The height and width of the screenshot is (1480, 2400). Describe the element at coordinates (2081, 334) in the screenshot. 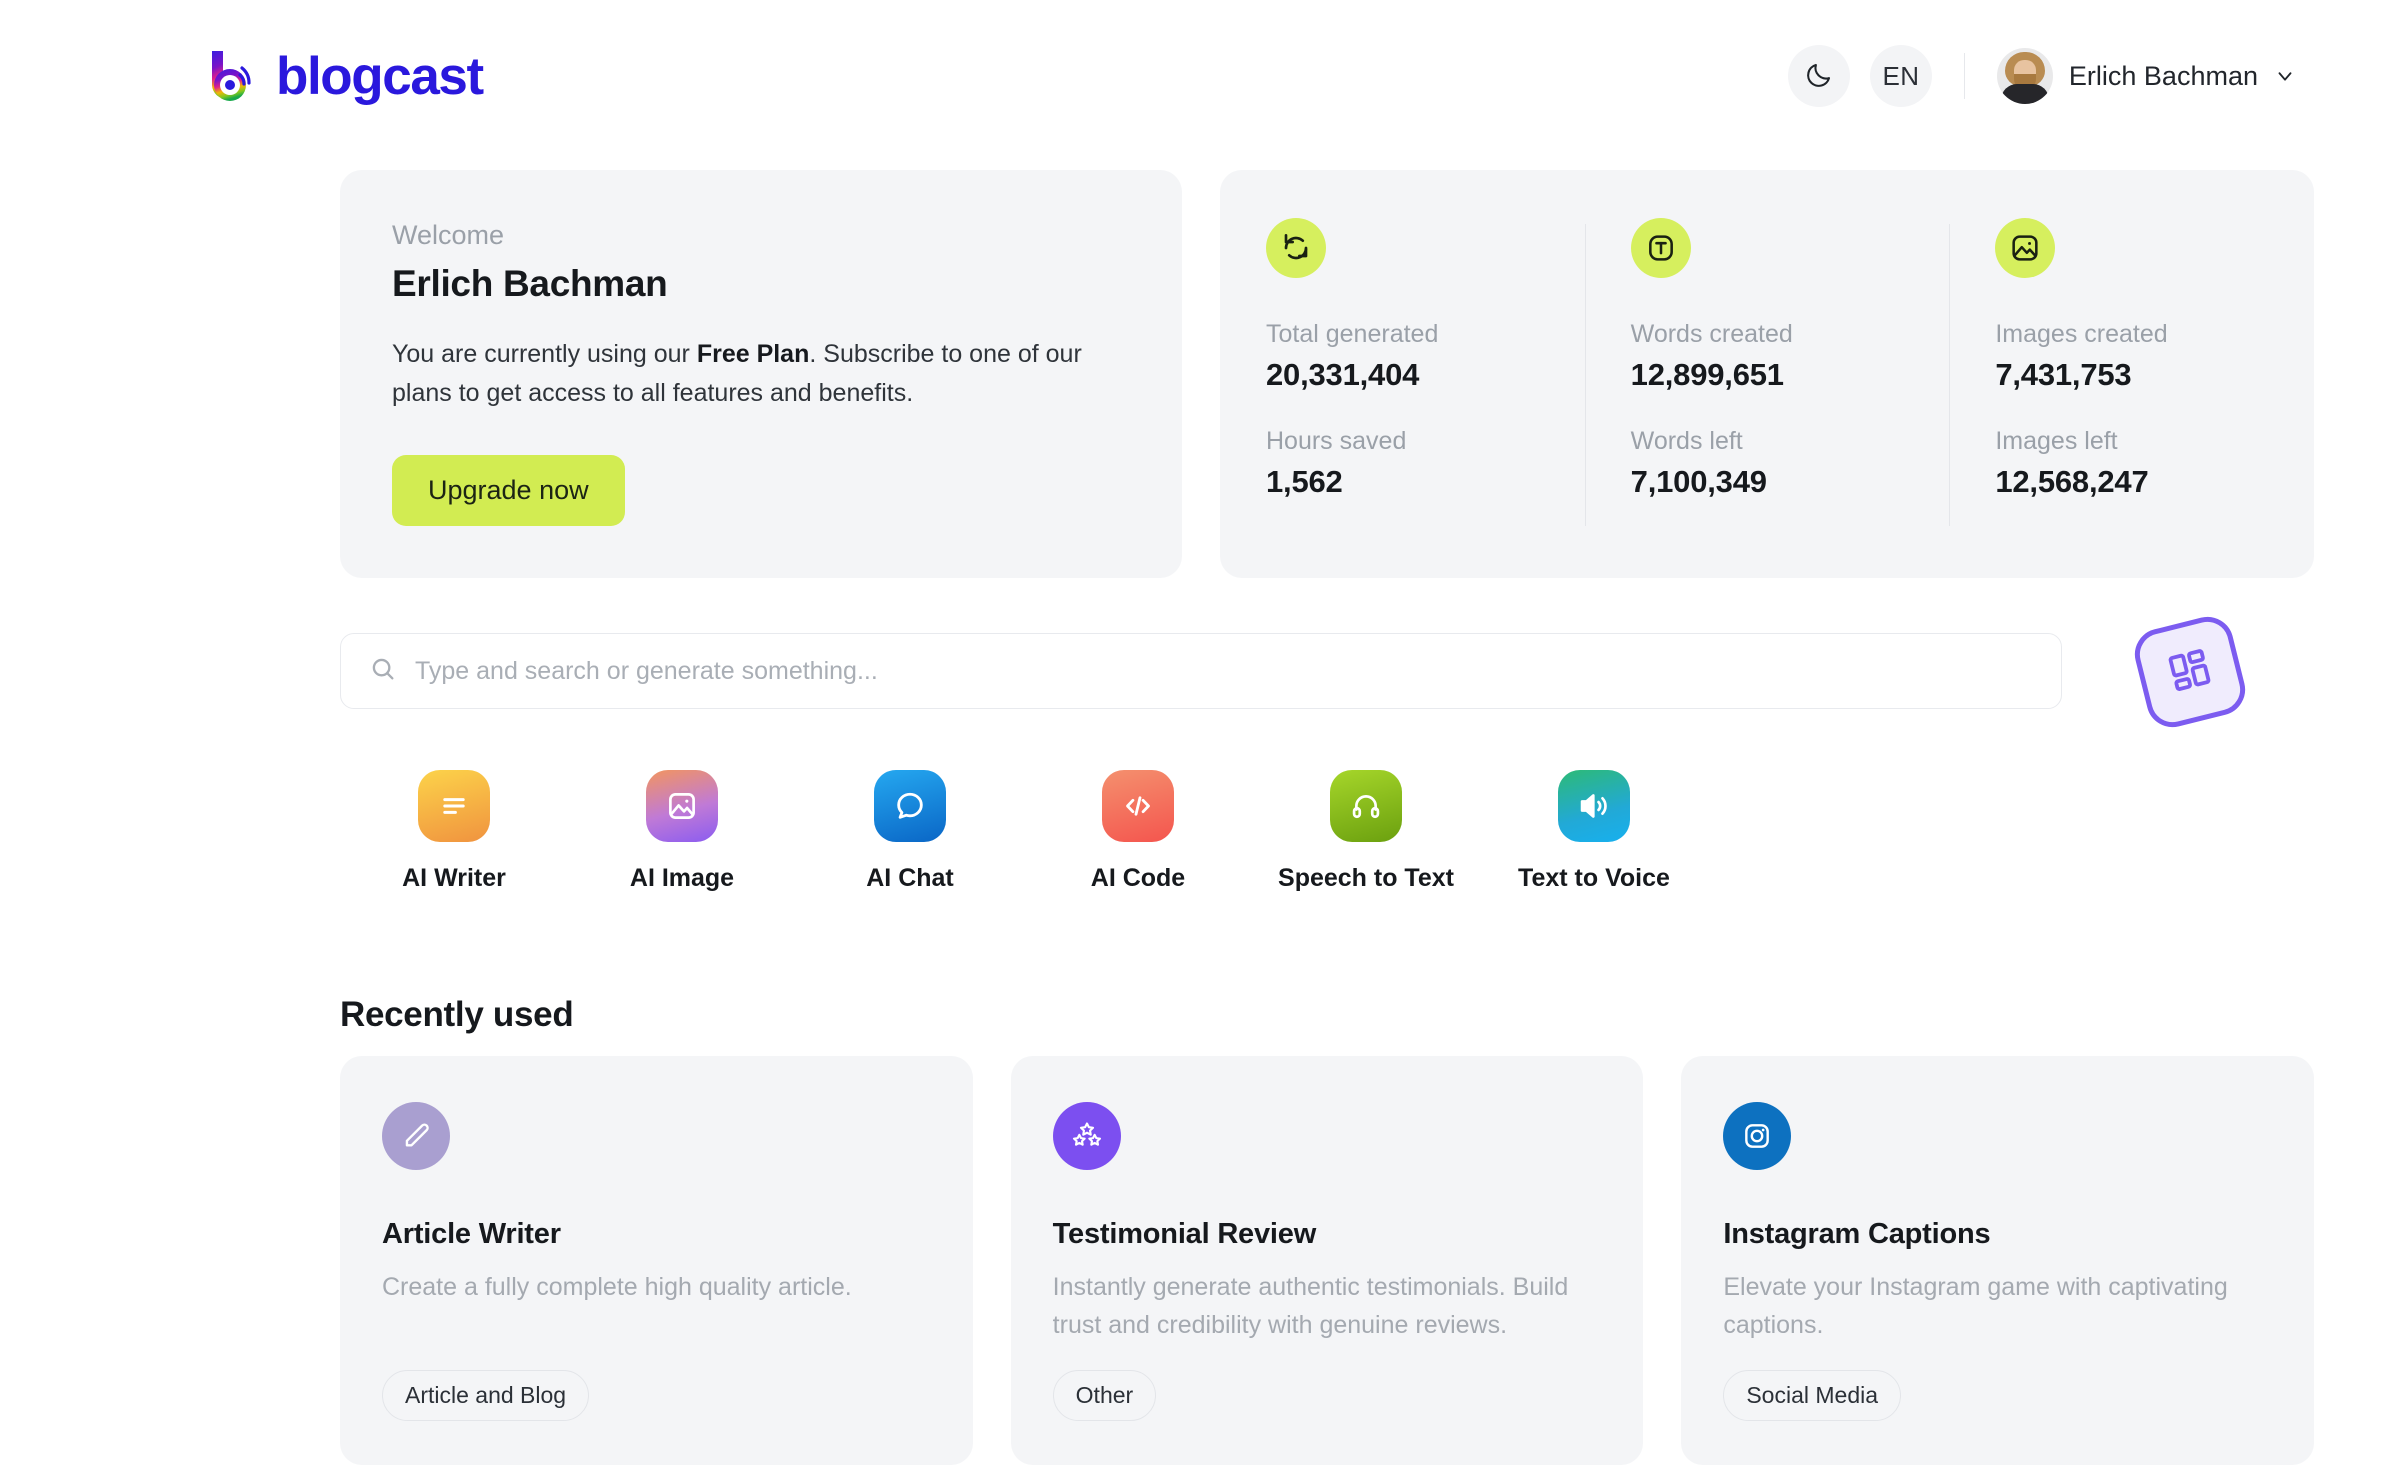

I see `stat-label: Images created` at that location.